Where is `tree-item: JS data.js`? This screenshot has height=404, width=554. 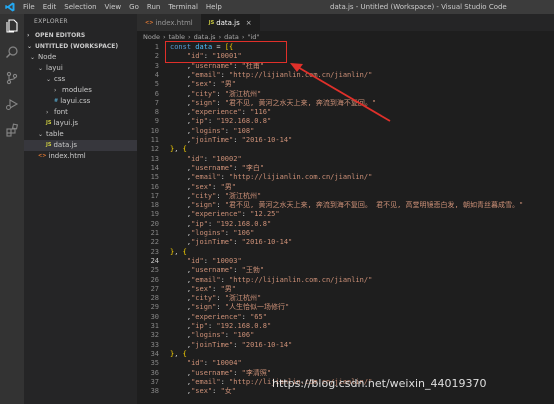 tree-item: JS data.js is located at coordinates (80, 145).